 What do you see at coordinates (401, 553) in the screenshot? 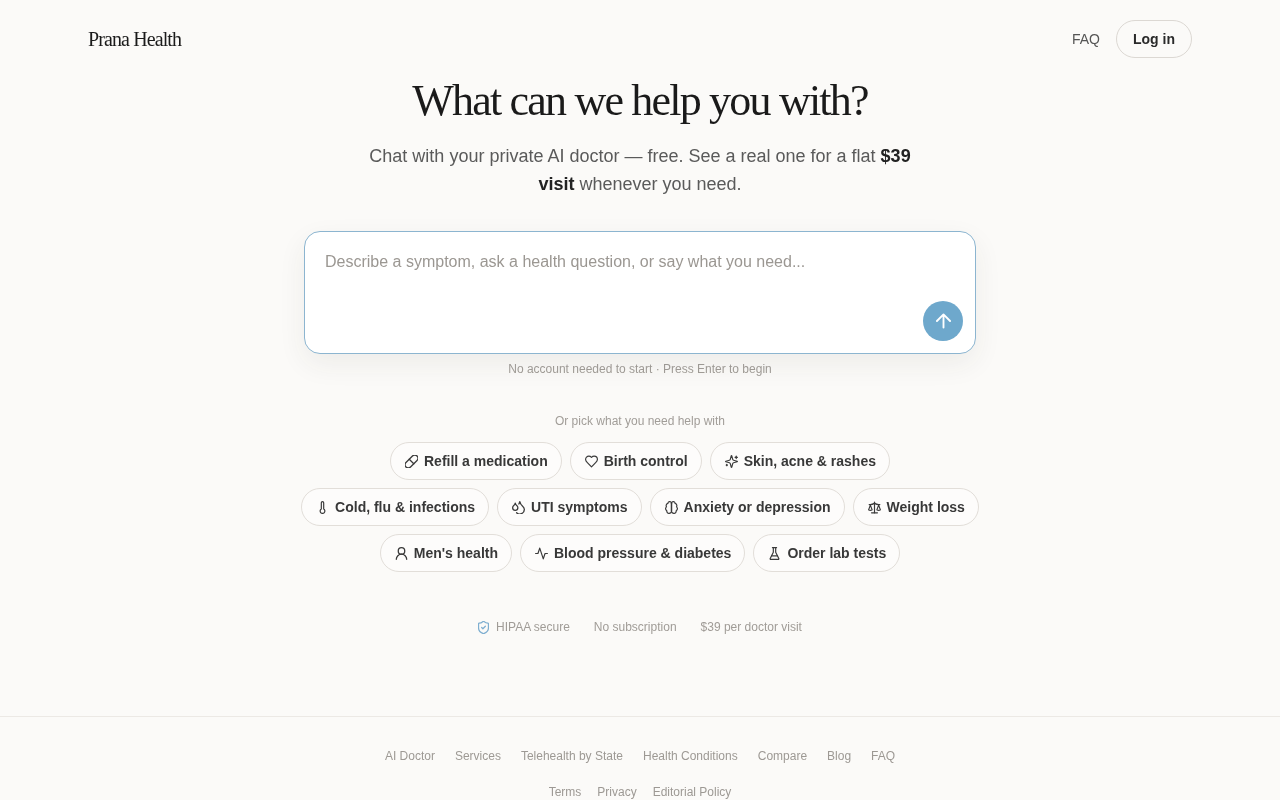
I see `person-icon` at bounding box center [401, 553].